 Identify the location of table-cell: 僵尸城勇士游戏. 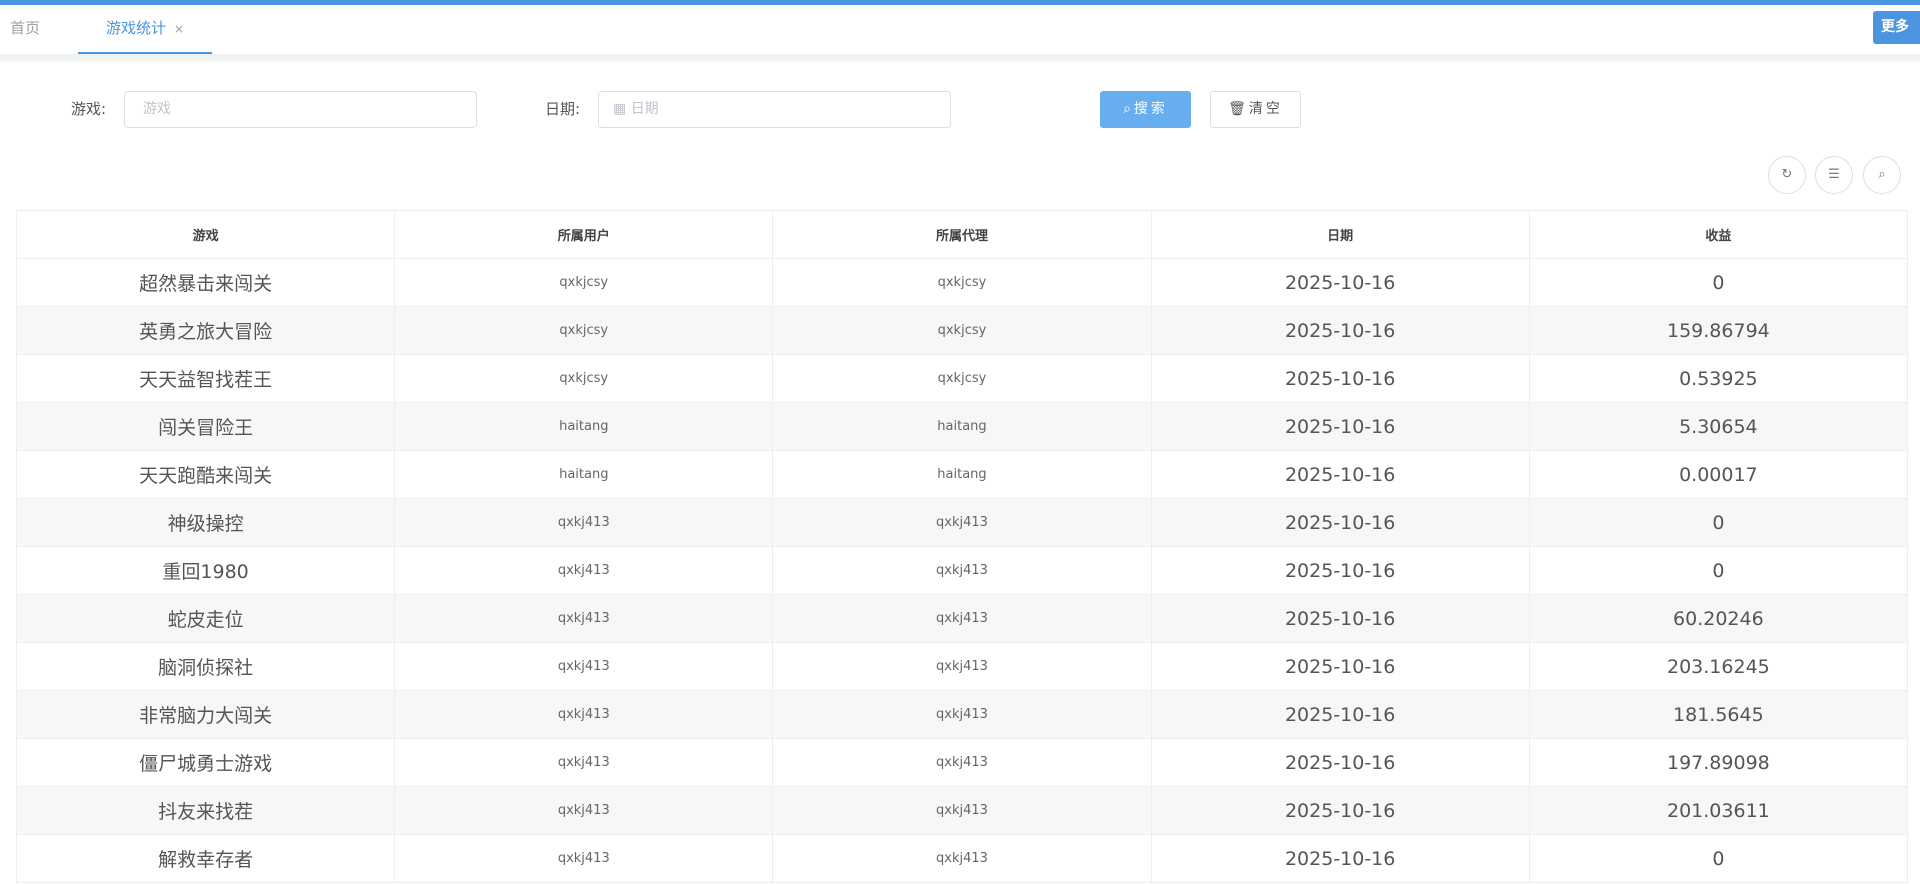
(205, 762).